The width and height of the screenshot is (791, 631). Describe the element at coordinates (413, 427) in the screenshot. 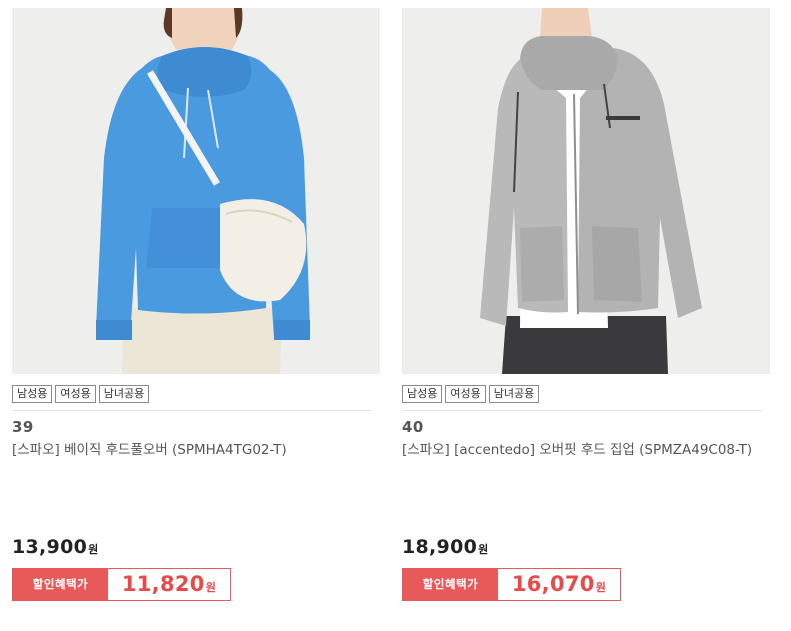

I see `product-rank: 40` at that location.